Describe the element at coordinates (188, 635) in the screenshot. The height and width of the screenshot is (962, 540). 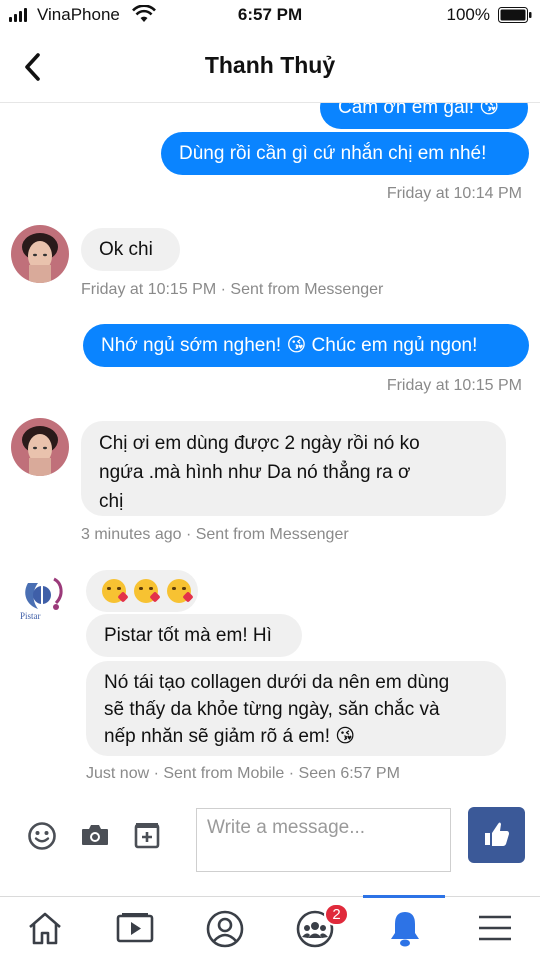
I see `message-text: Pistar tốt mà em! Hì` at that location.